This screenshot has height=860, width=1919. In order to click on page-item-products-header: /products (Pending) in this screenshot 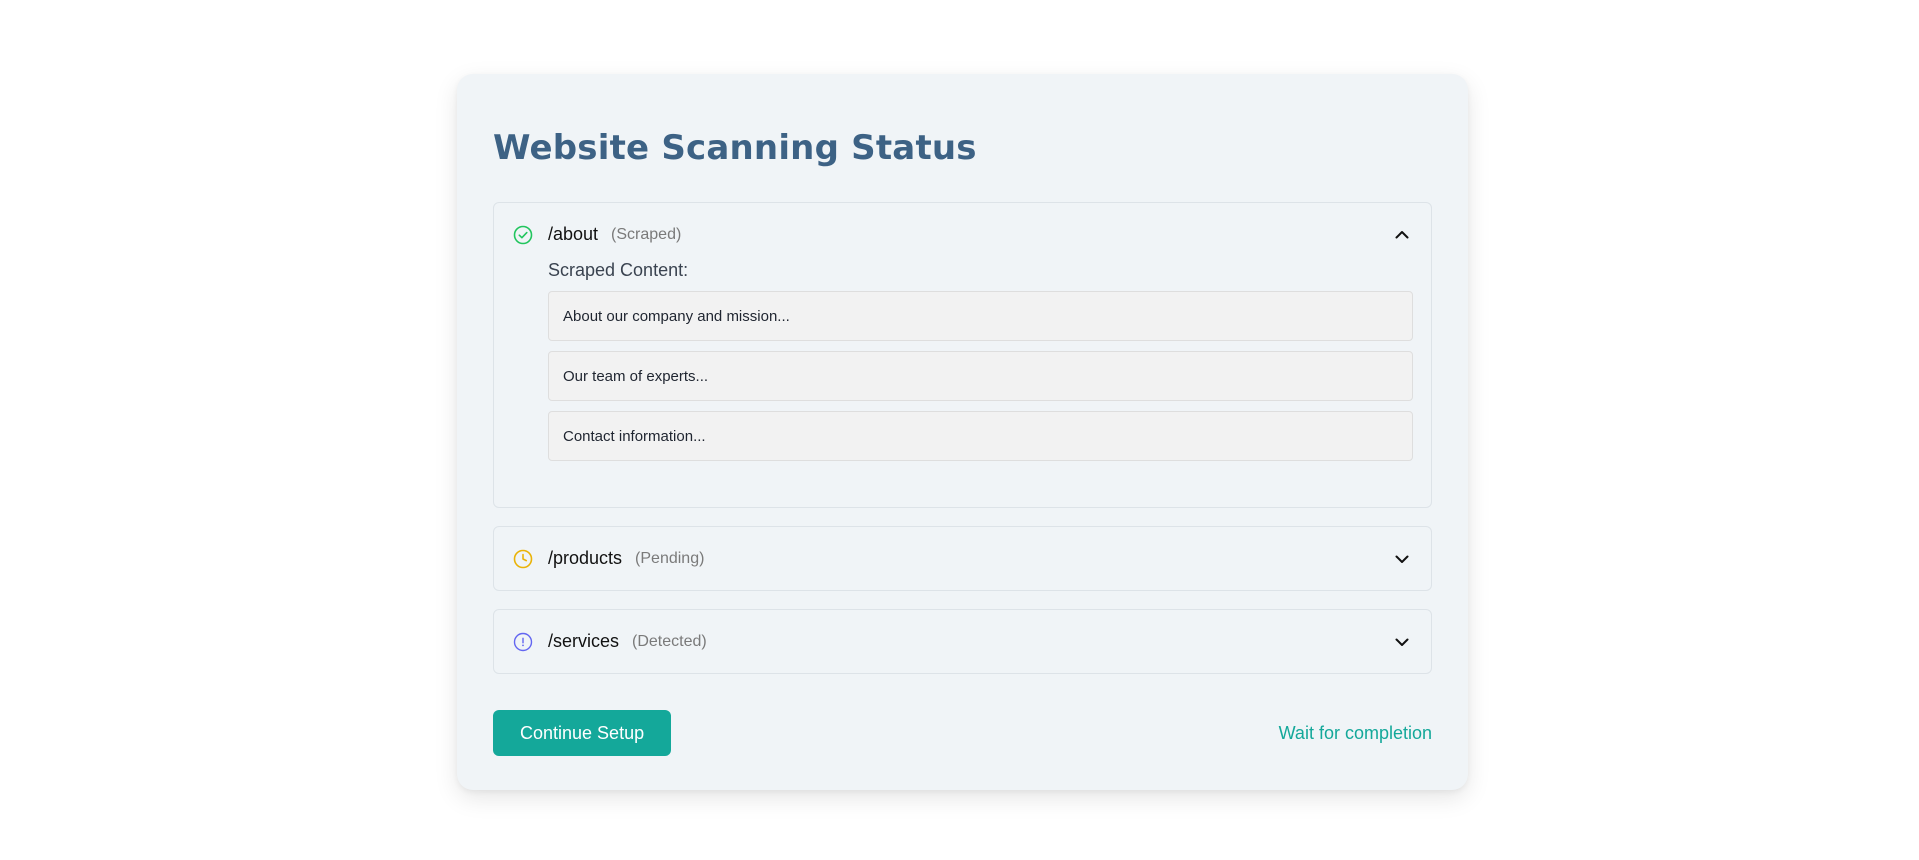, I will do `click(962, 558)`.